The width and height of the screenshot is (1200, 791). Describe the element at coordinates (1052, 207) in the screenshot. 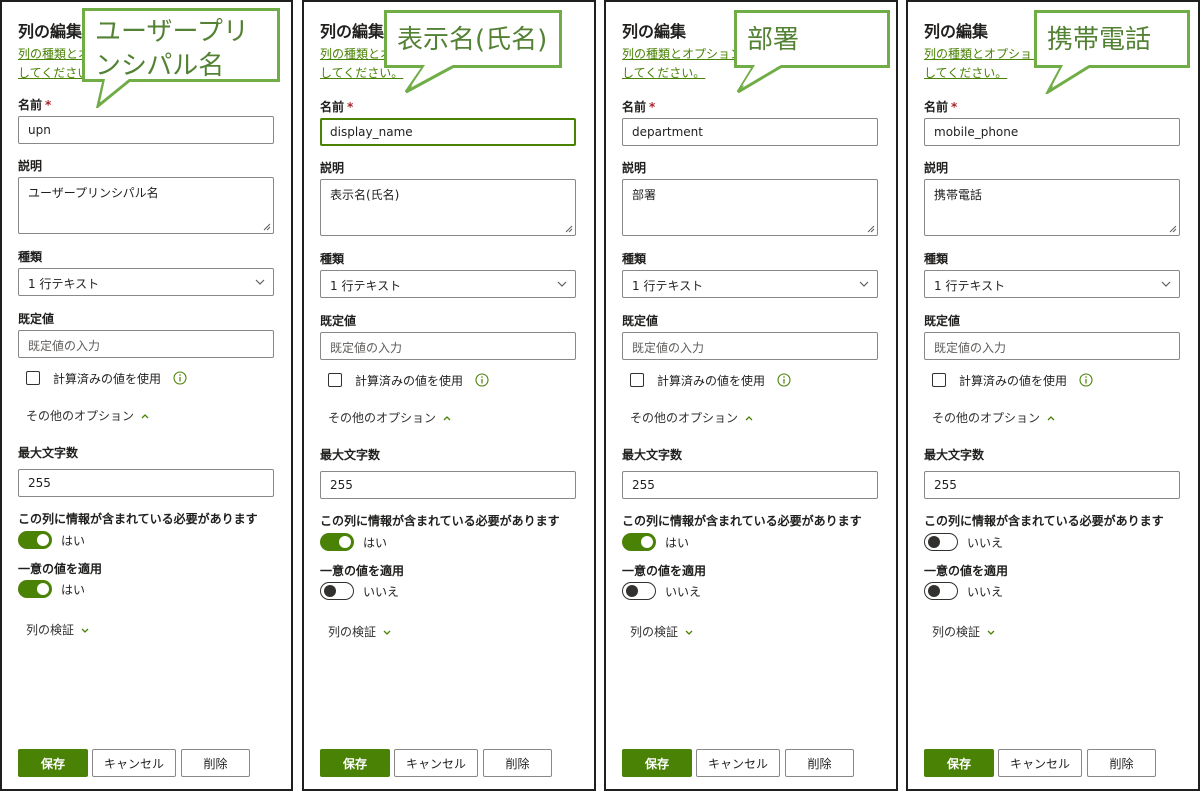

I see `description-textarea: 携帯電話` at that location.